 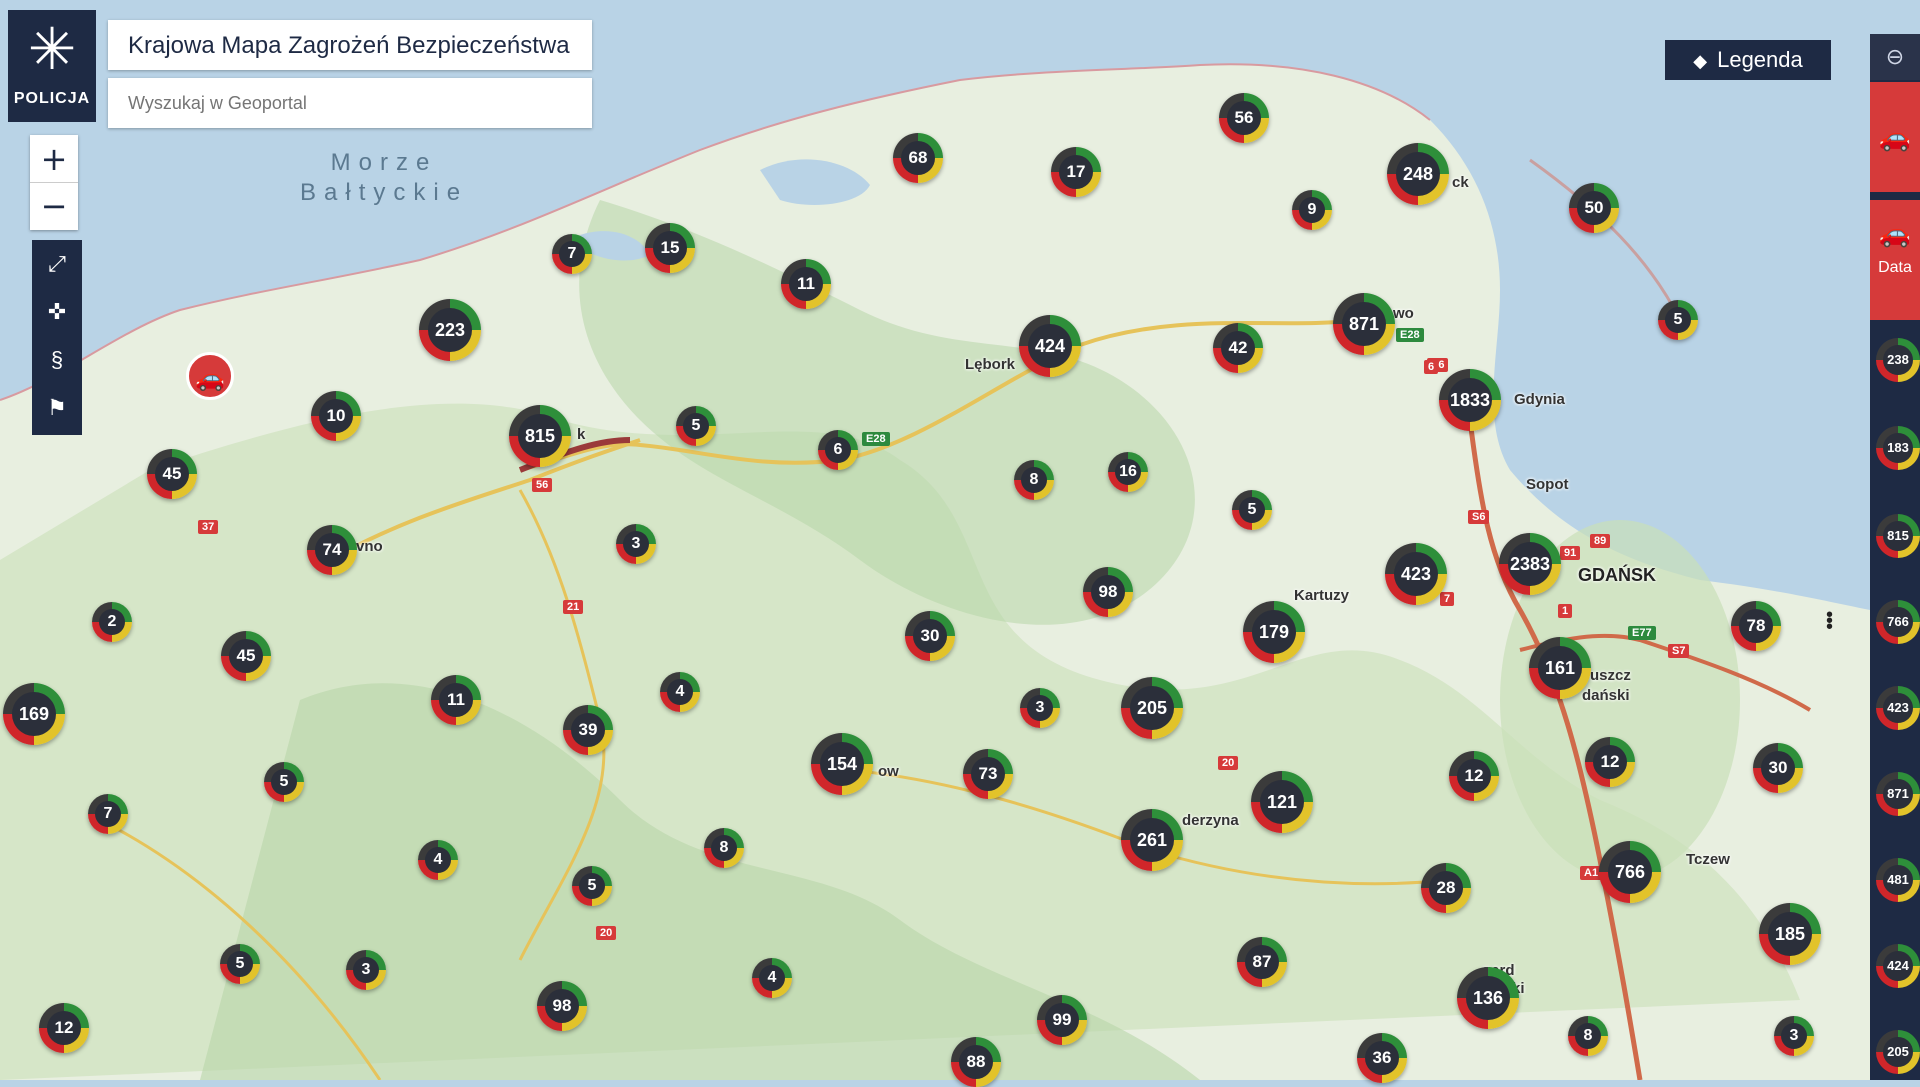 I want to click on collapse-panel-button: ⊖, so click(x=1895, y=57).